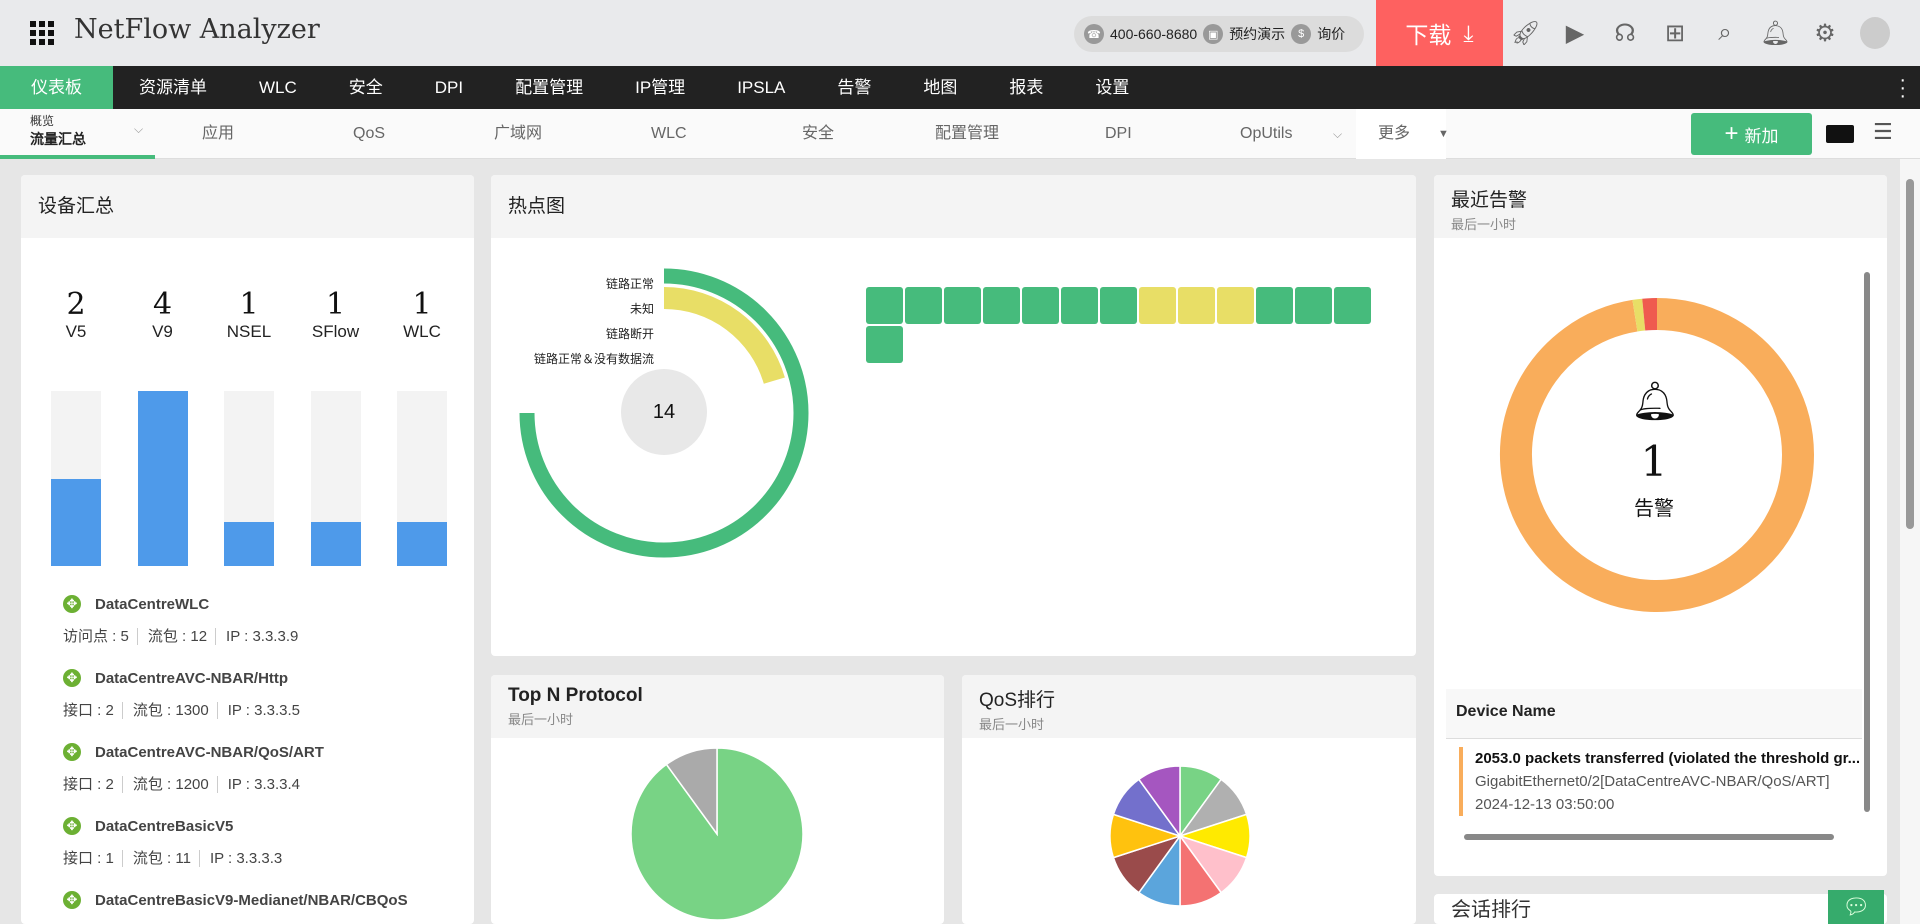 The height and width of the screenshot is (924, 1920). What do you see at coordinates (1625, 33) in the screenshot?
I see `headset-icon: ☊` at bounding box center [1625, 33].